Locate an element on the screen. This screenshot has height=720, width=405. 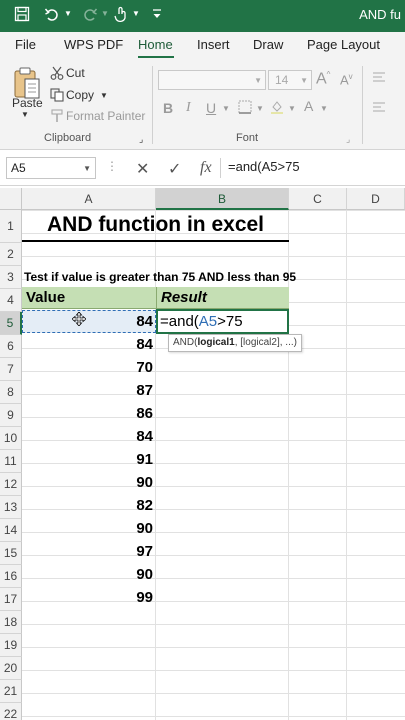
row-header-3: 3 is located at coordinates (11, 277).